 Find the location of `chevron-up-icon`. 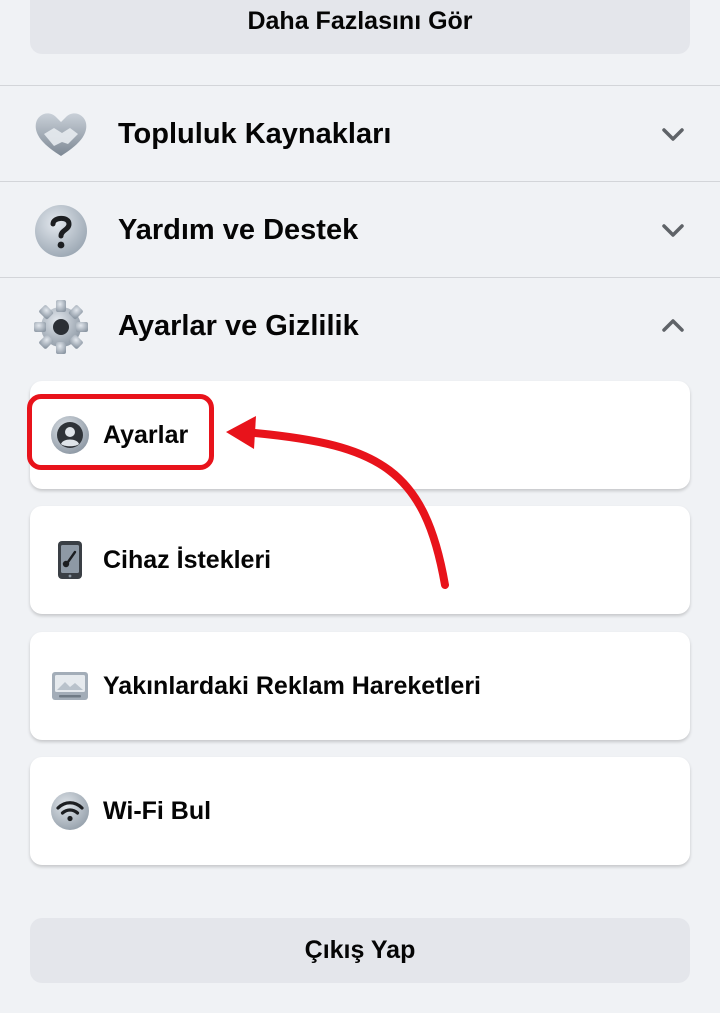

chevron-up-icon is located at coordinates (673, 325).